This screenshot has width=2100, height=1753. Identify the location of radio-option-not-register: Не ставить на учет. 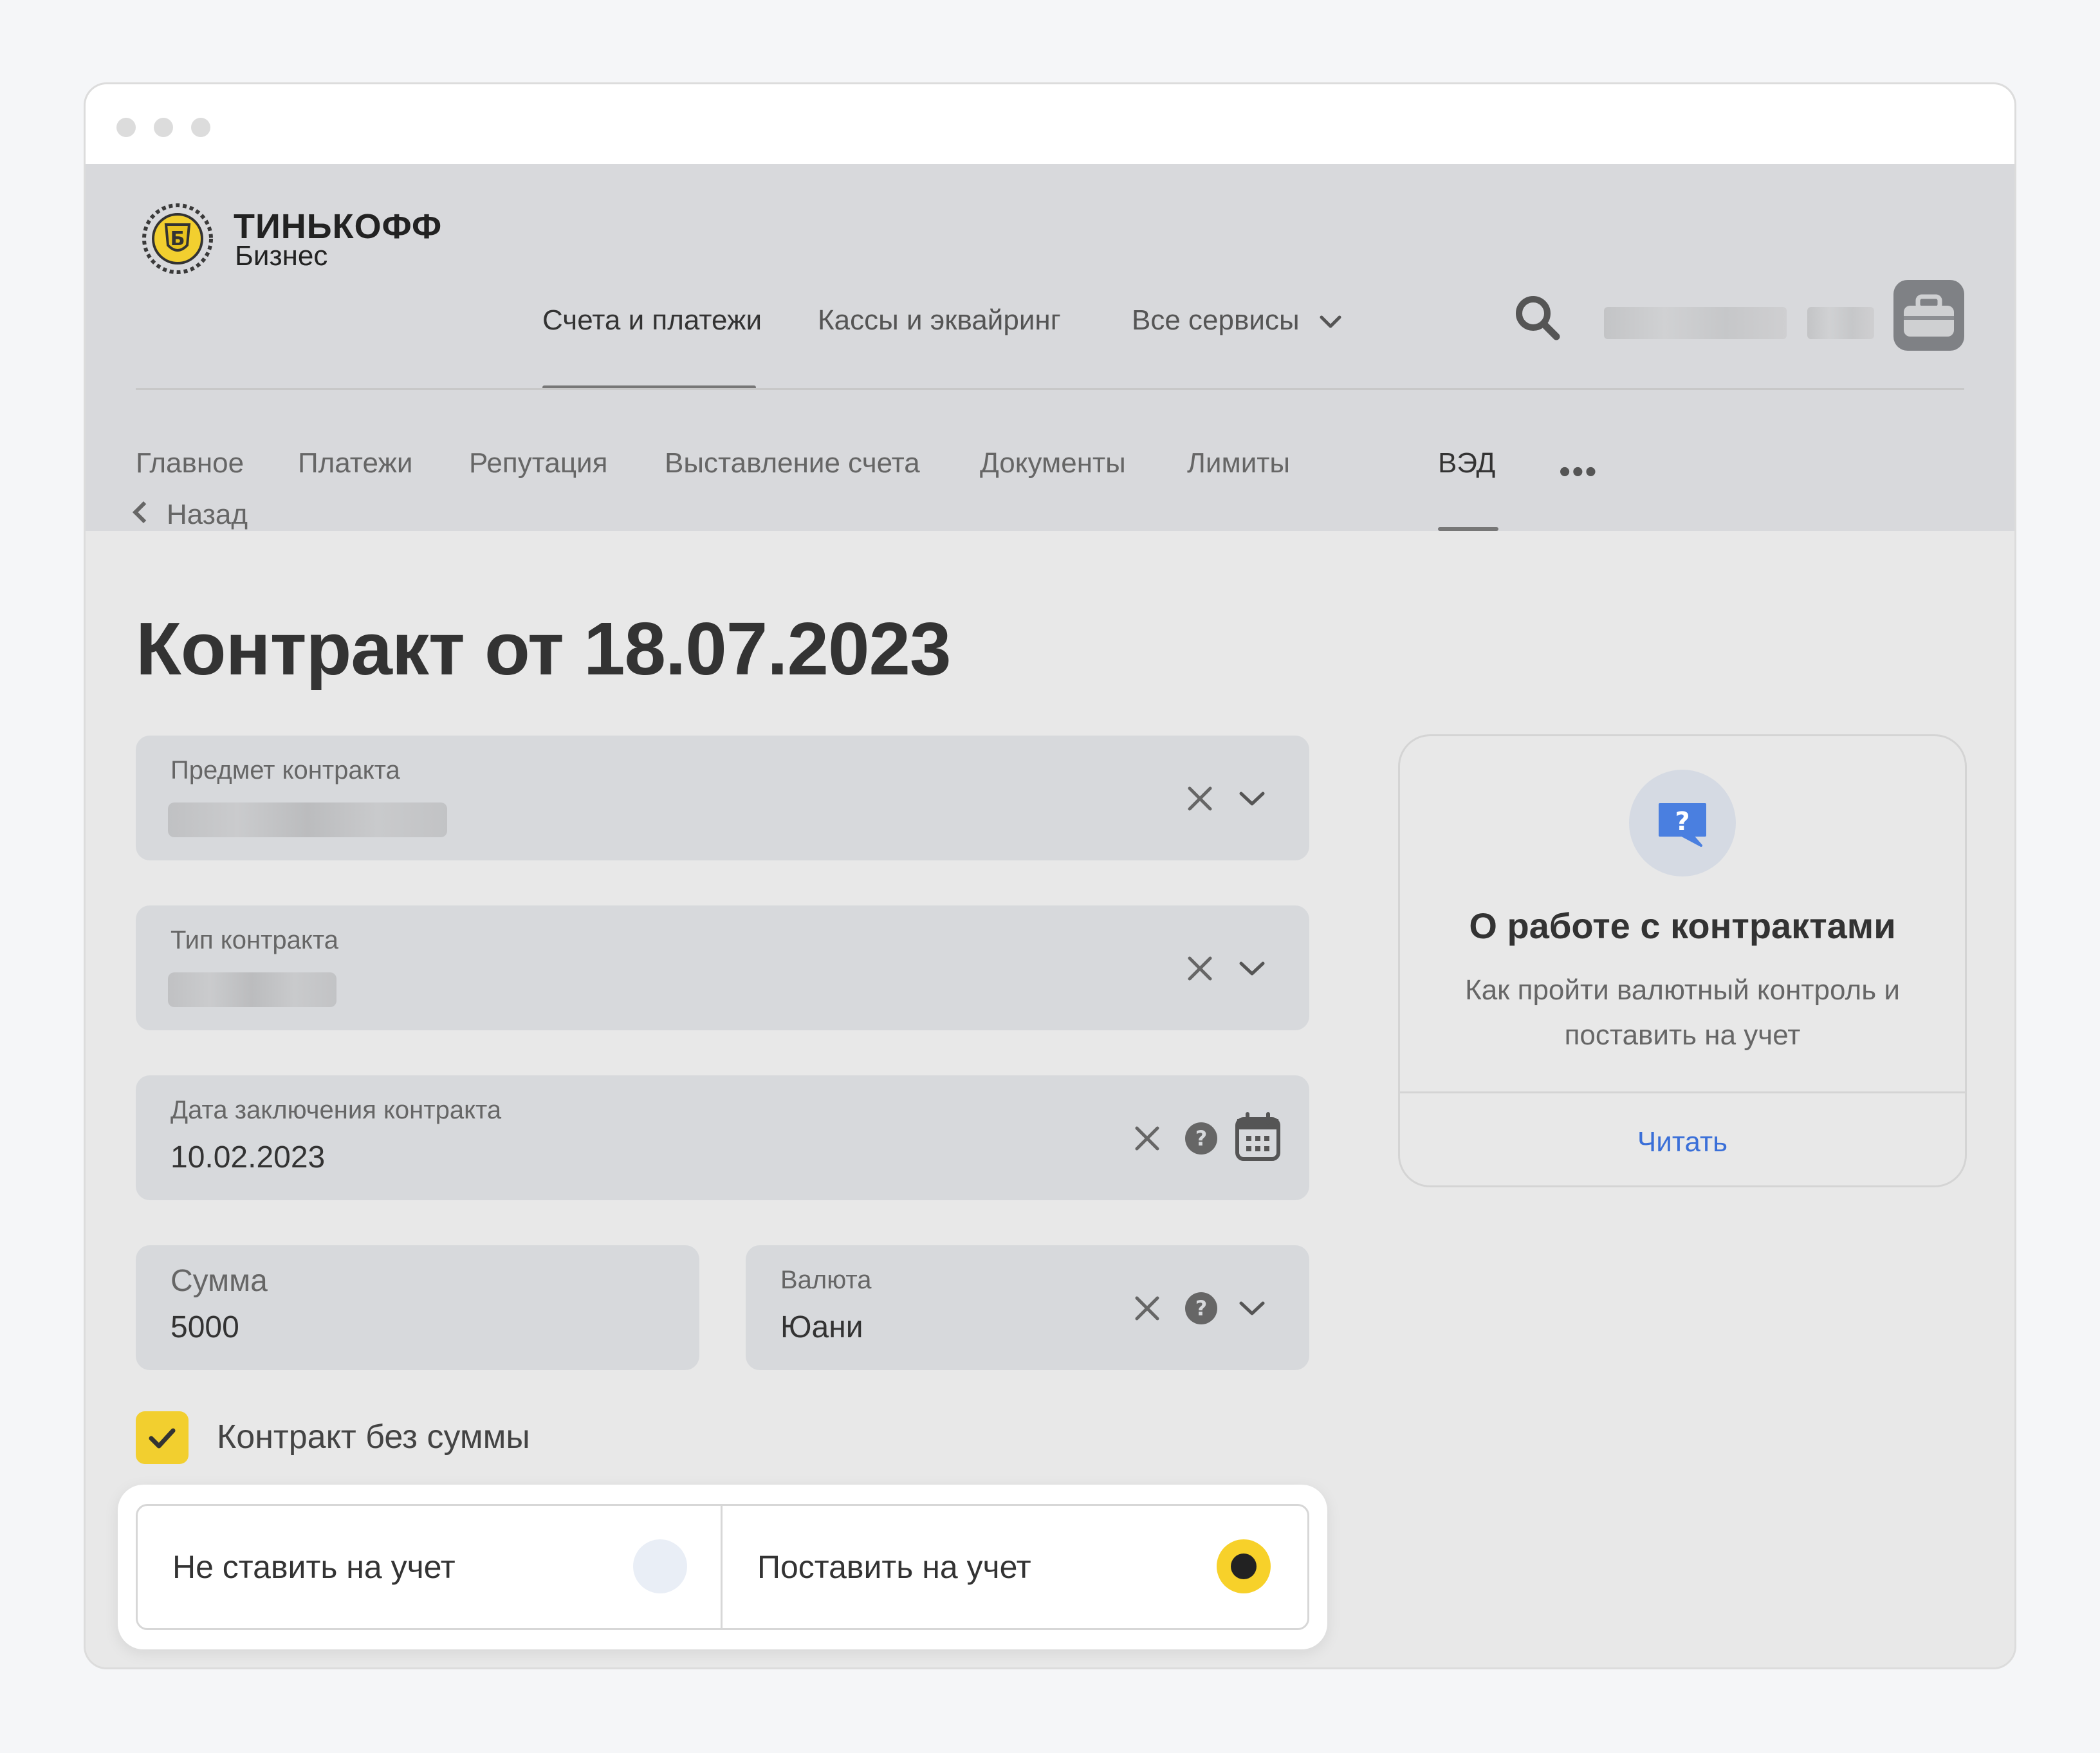
(430, 1567).